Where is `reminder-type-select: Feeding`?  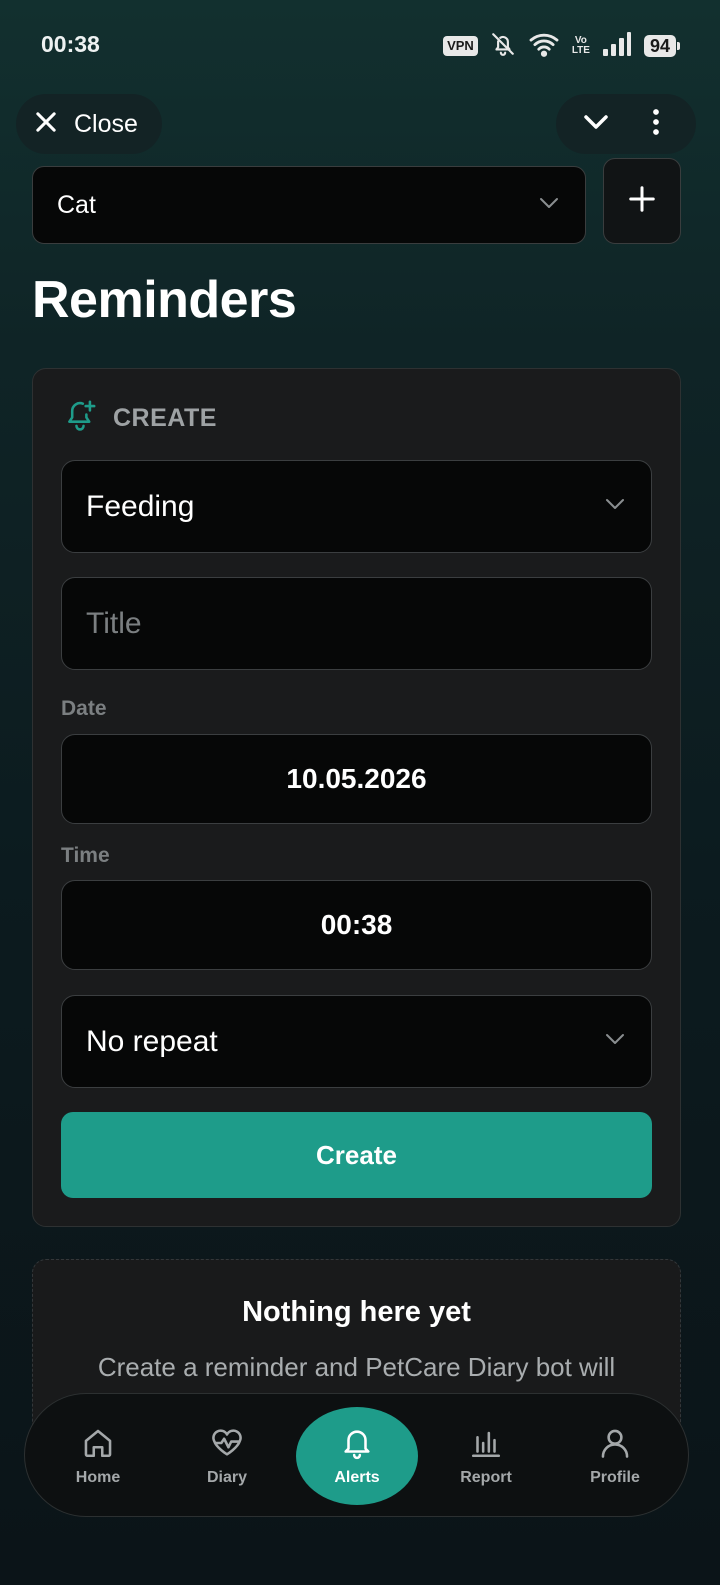
reminder-type-select: Feeding is located at coordinates (356, 506).